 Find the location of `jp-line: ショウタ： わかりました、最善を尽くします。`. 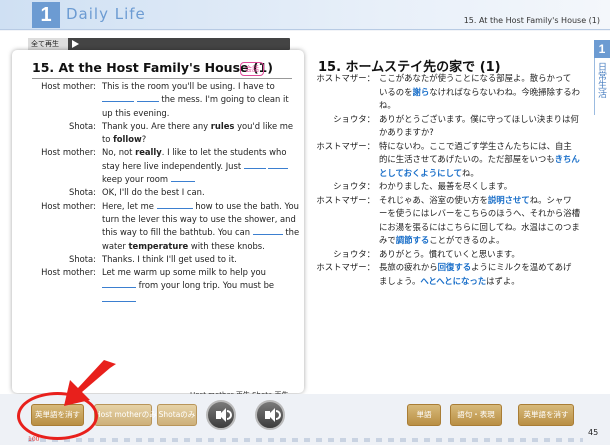

jp-line: ショウタ： わかりました、最善を尽くします。 is located at coordinates (453, 187).